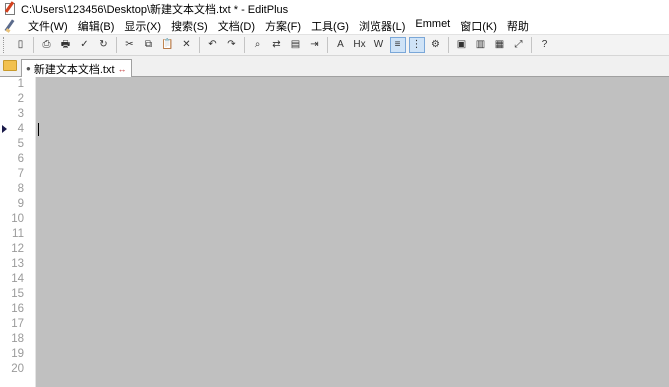 Image resolution: width=669 pixels, height=387 pixels. I want to click on tab-label: 新建文本文档.txt, so click(74, 69).